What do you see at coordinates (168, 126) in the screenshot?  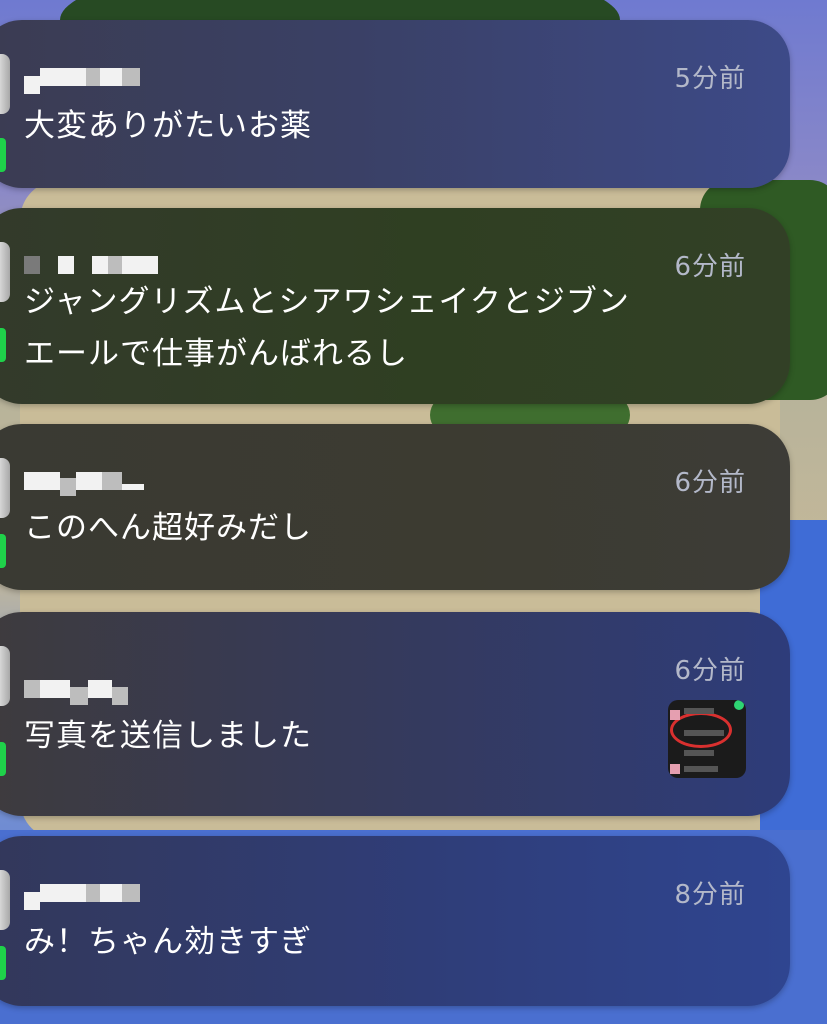 I see `notification-message: 大変ありがたいお薬` at bounding box center [168, 126].